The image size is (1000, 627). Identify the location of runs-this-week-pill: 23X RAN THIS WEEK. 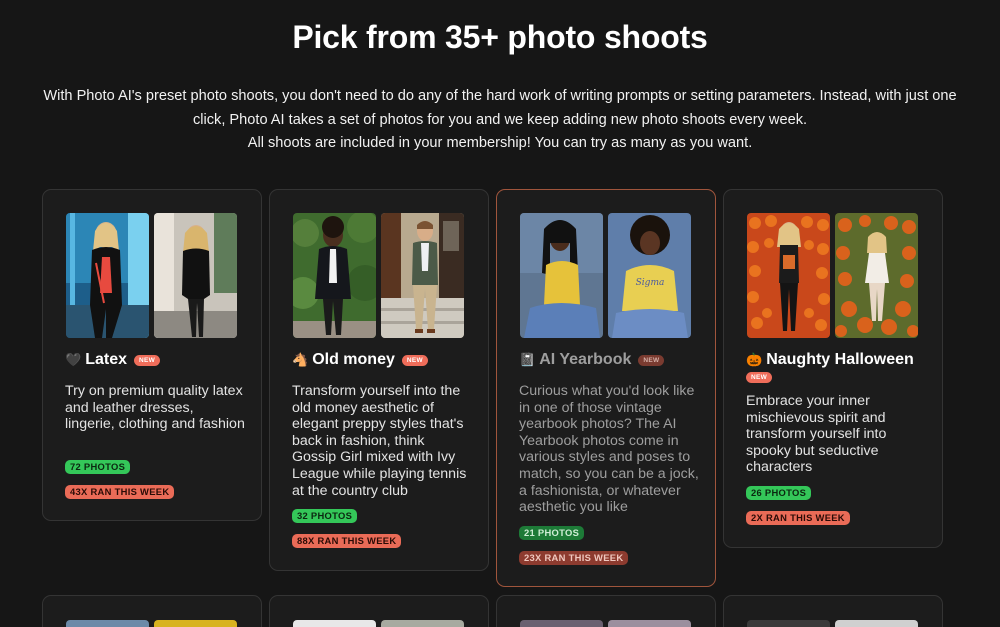
(574, 558).